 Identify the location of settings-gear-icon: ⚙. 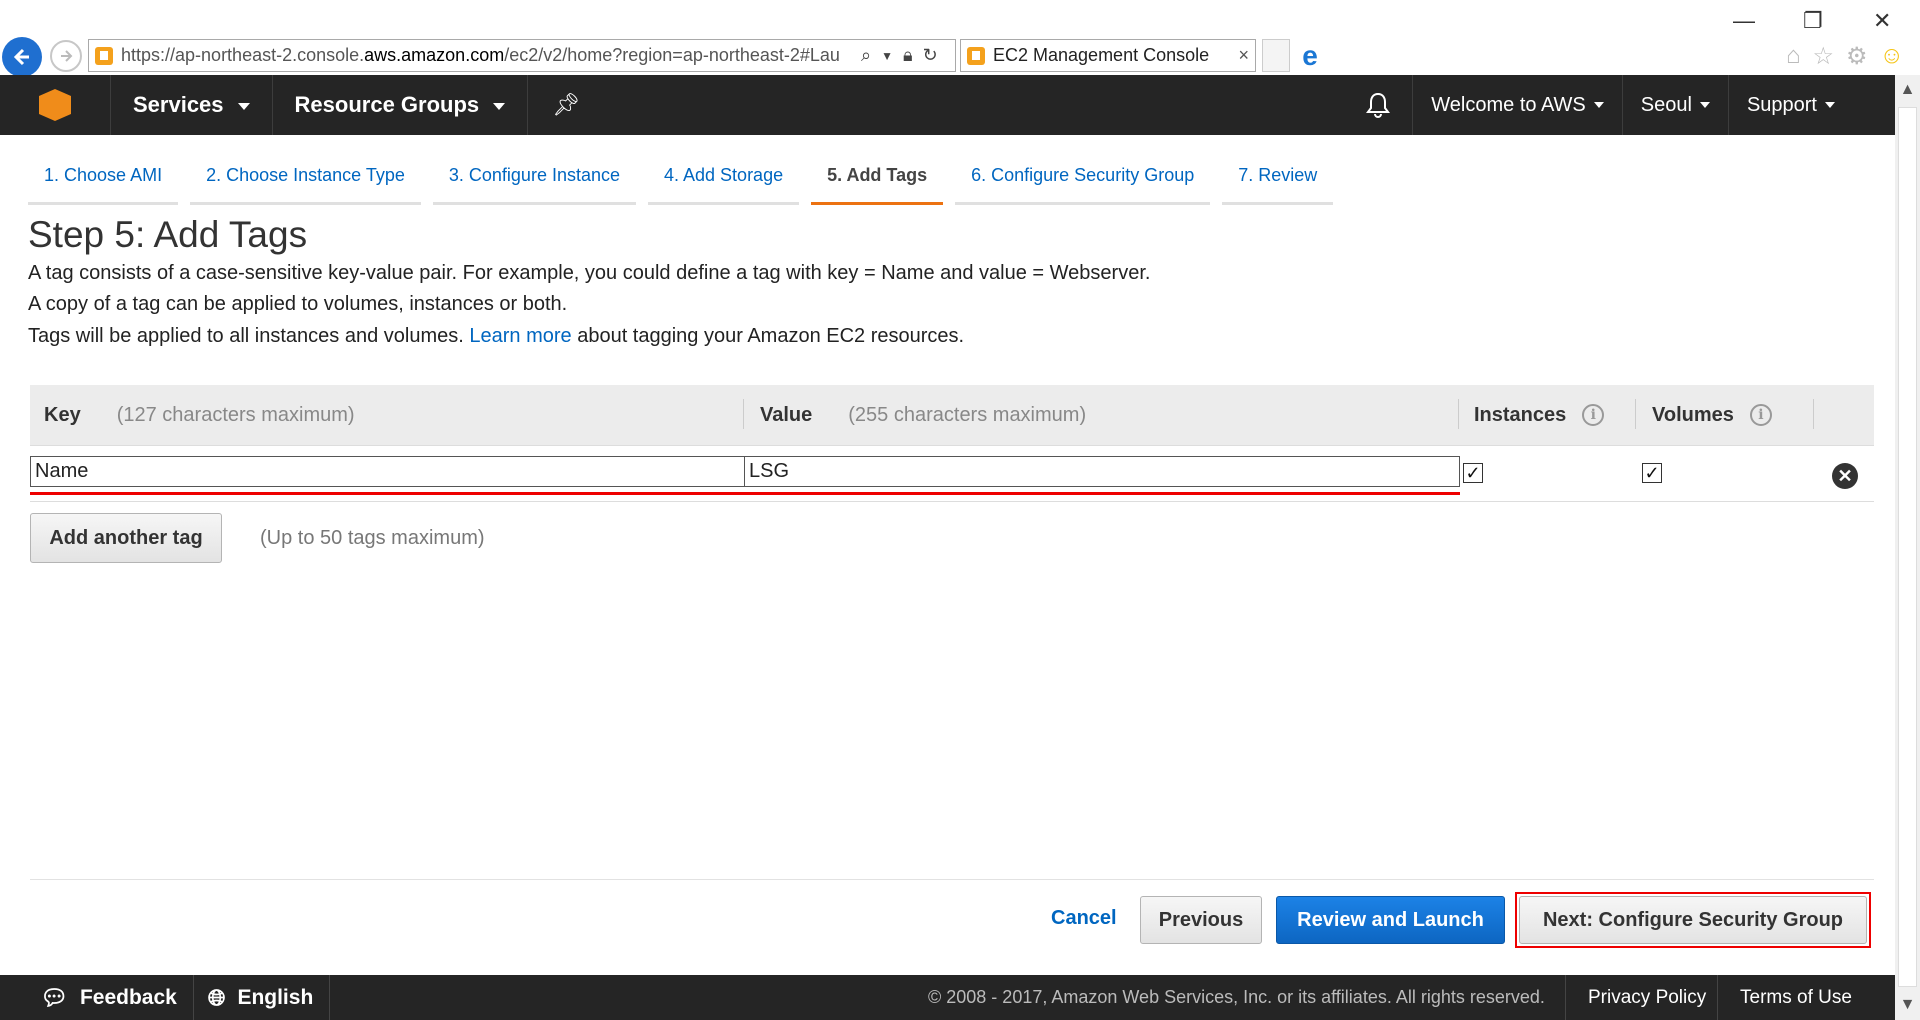
(1857, 56).